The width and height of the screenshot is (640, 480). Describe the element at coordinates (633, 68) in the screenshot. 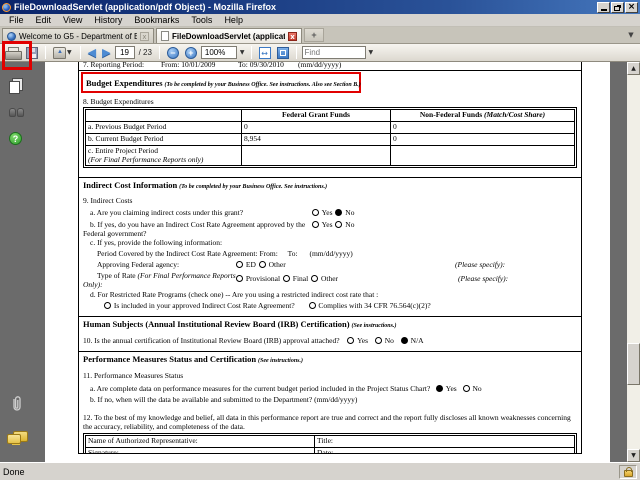

I see `scroll-up-button: ▲` at that location.